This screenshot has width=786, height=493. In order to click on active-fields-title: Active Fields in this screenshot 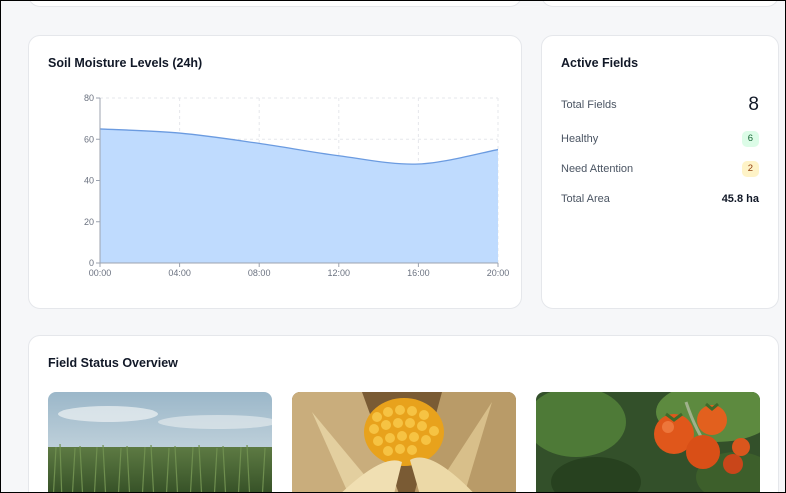, I will do `click(600, 63)`.